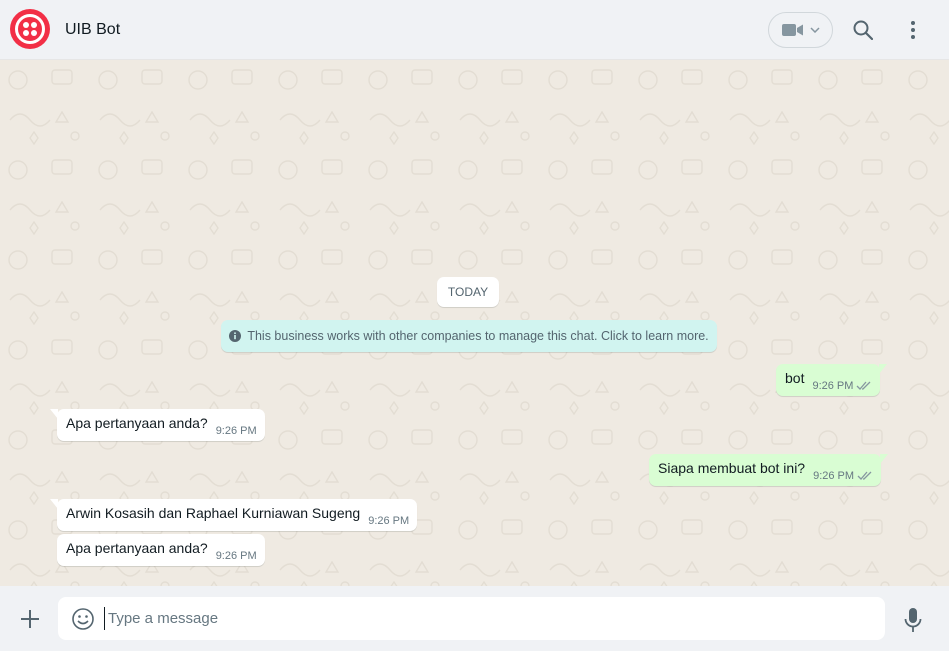  I want to click on chat-header: UIB Bot, so click(474, 30).